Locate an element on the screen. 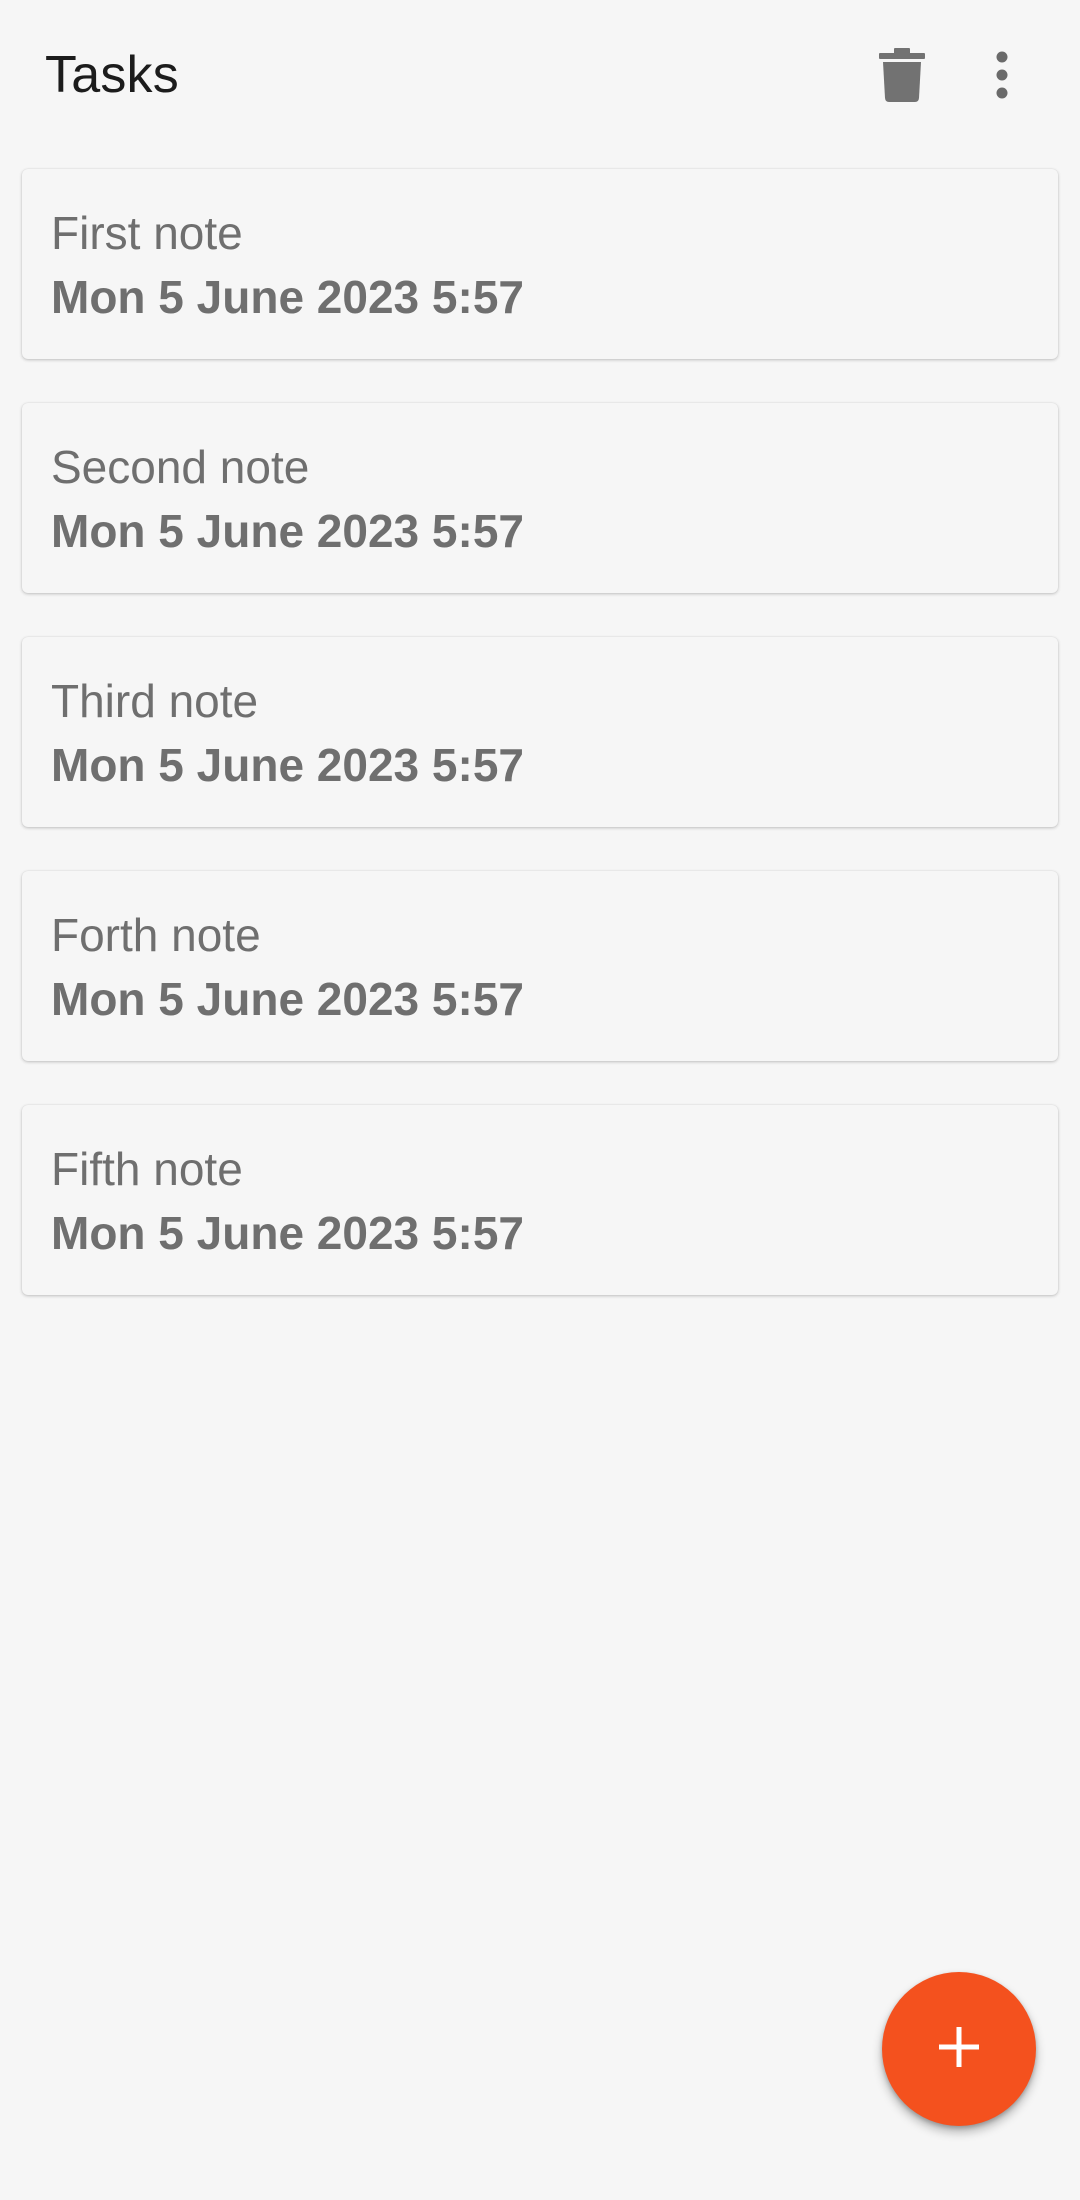 This screenshot has height=2200, width=1080. note-title: Third note is located at coordinates (155, 701).